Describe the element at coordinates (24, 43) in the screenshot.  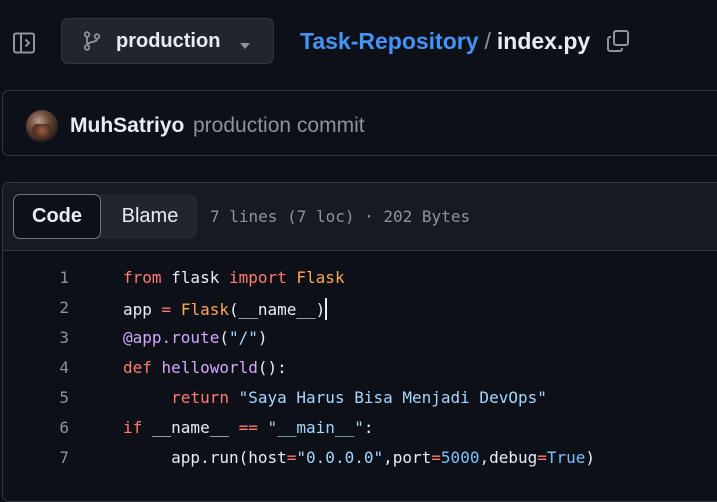
I see `sidebar-toggle-icon` at that location.